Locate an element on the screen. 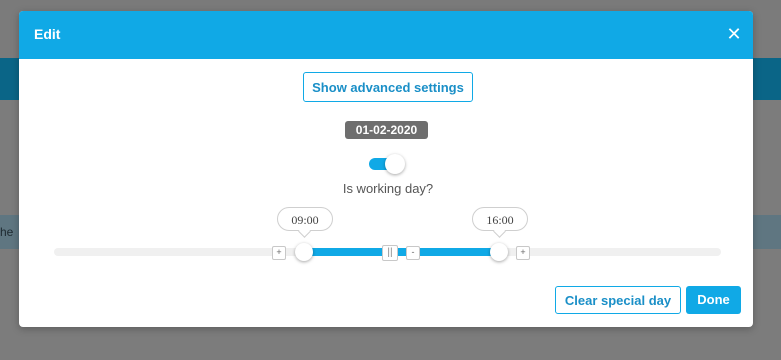 The height and width of the screenshot is (360, 781). range-minus-button: - is located at coordinates (413, 253).